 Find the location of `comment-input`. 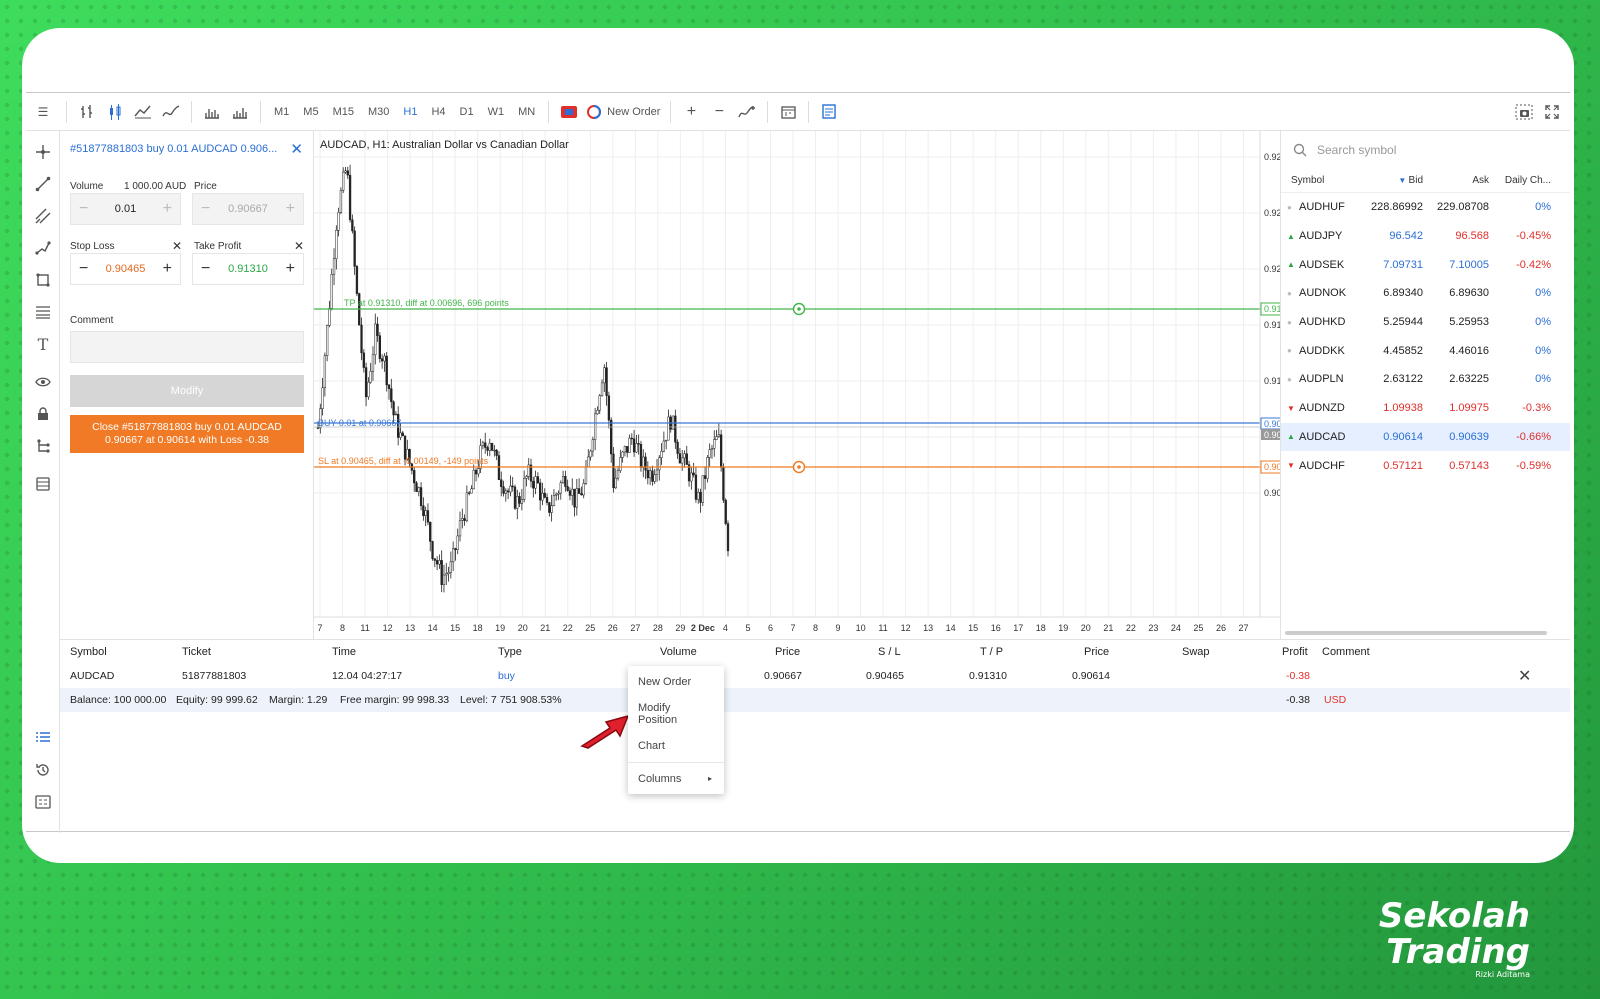

comment-input is located at coordinates (187, 347).